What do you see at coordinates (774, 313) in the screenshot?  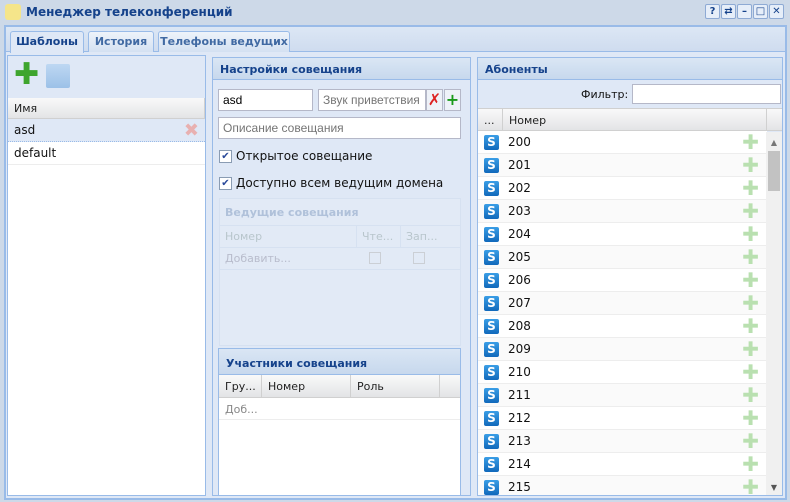 I see `scrollbar: ▲ ▼` at bounding box center [774, 313].